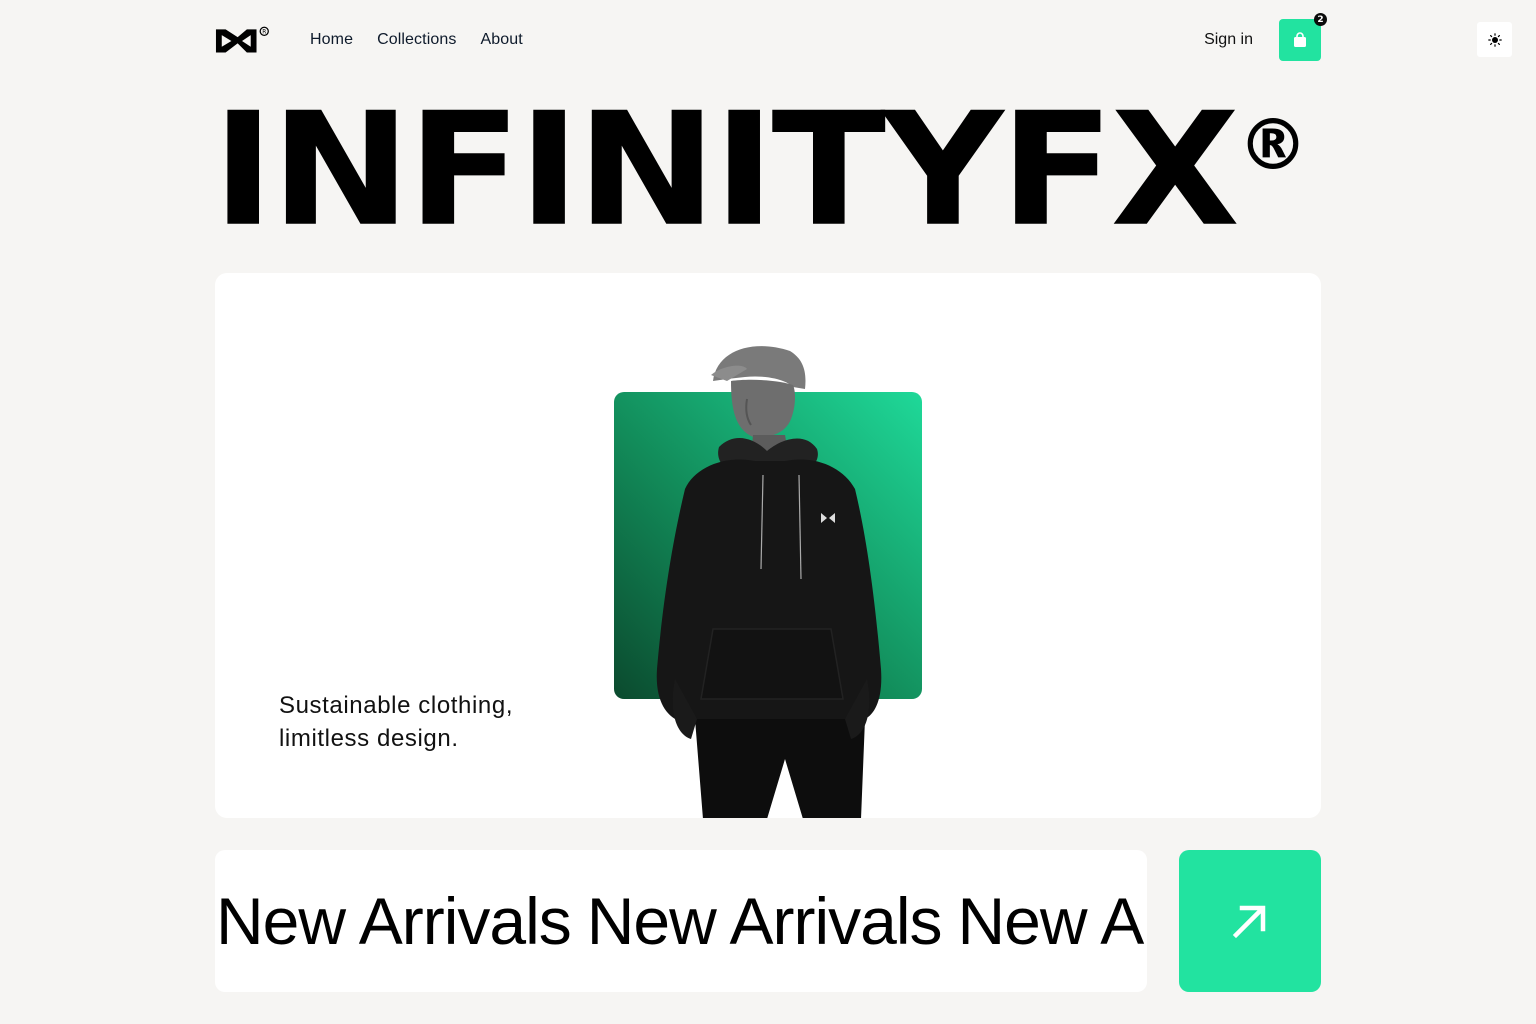 Image resolution: width=1536 pixels, height=1024 pixels. I want to click on marquee-track: New ArrivalsNew ArrivalsNew Arrivals, so click(681, 921).